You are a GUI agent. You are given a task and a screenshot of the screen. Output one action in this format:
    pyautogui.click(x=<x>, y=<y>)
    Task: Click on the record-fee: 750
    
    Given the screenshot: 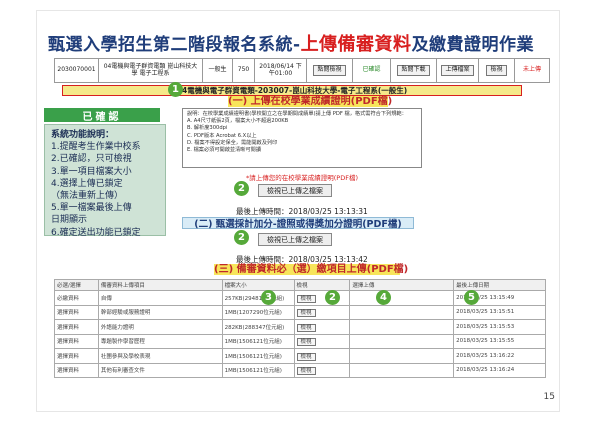 What is the action you would take?
    pyautogui.click(x=244, y=70)
    